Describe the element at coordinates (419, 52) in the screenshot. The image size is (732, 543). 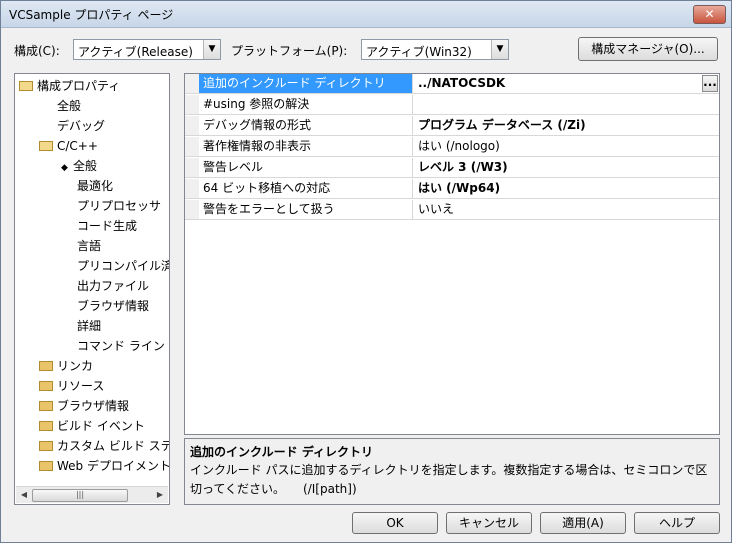
I see `platform-value: アクティブ(Win32)` at that location.